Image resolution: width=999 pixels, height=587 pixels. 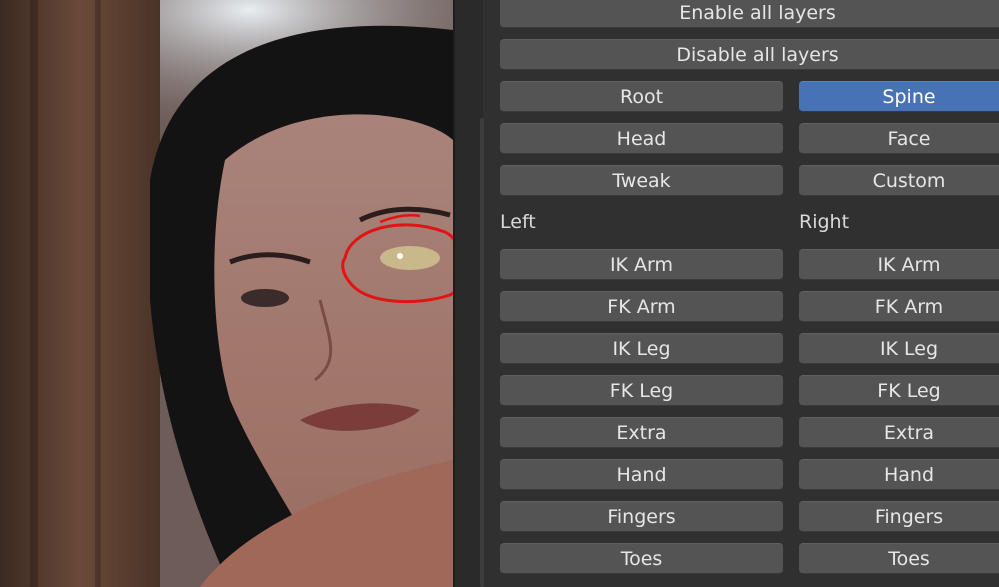 I want to click on left-extra-button: Extra, so click(x=641, y=432).